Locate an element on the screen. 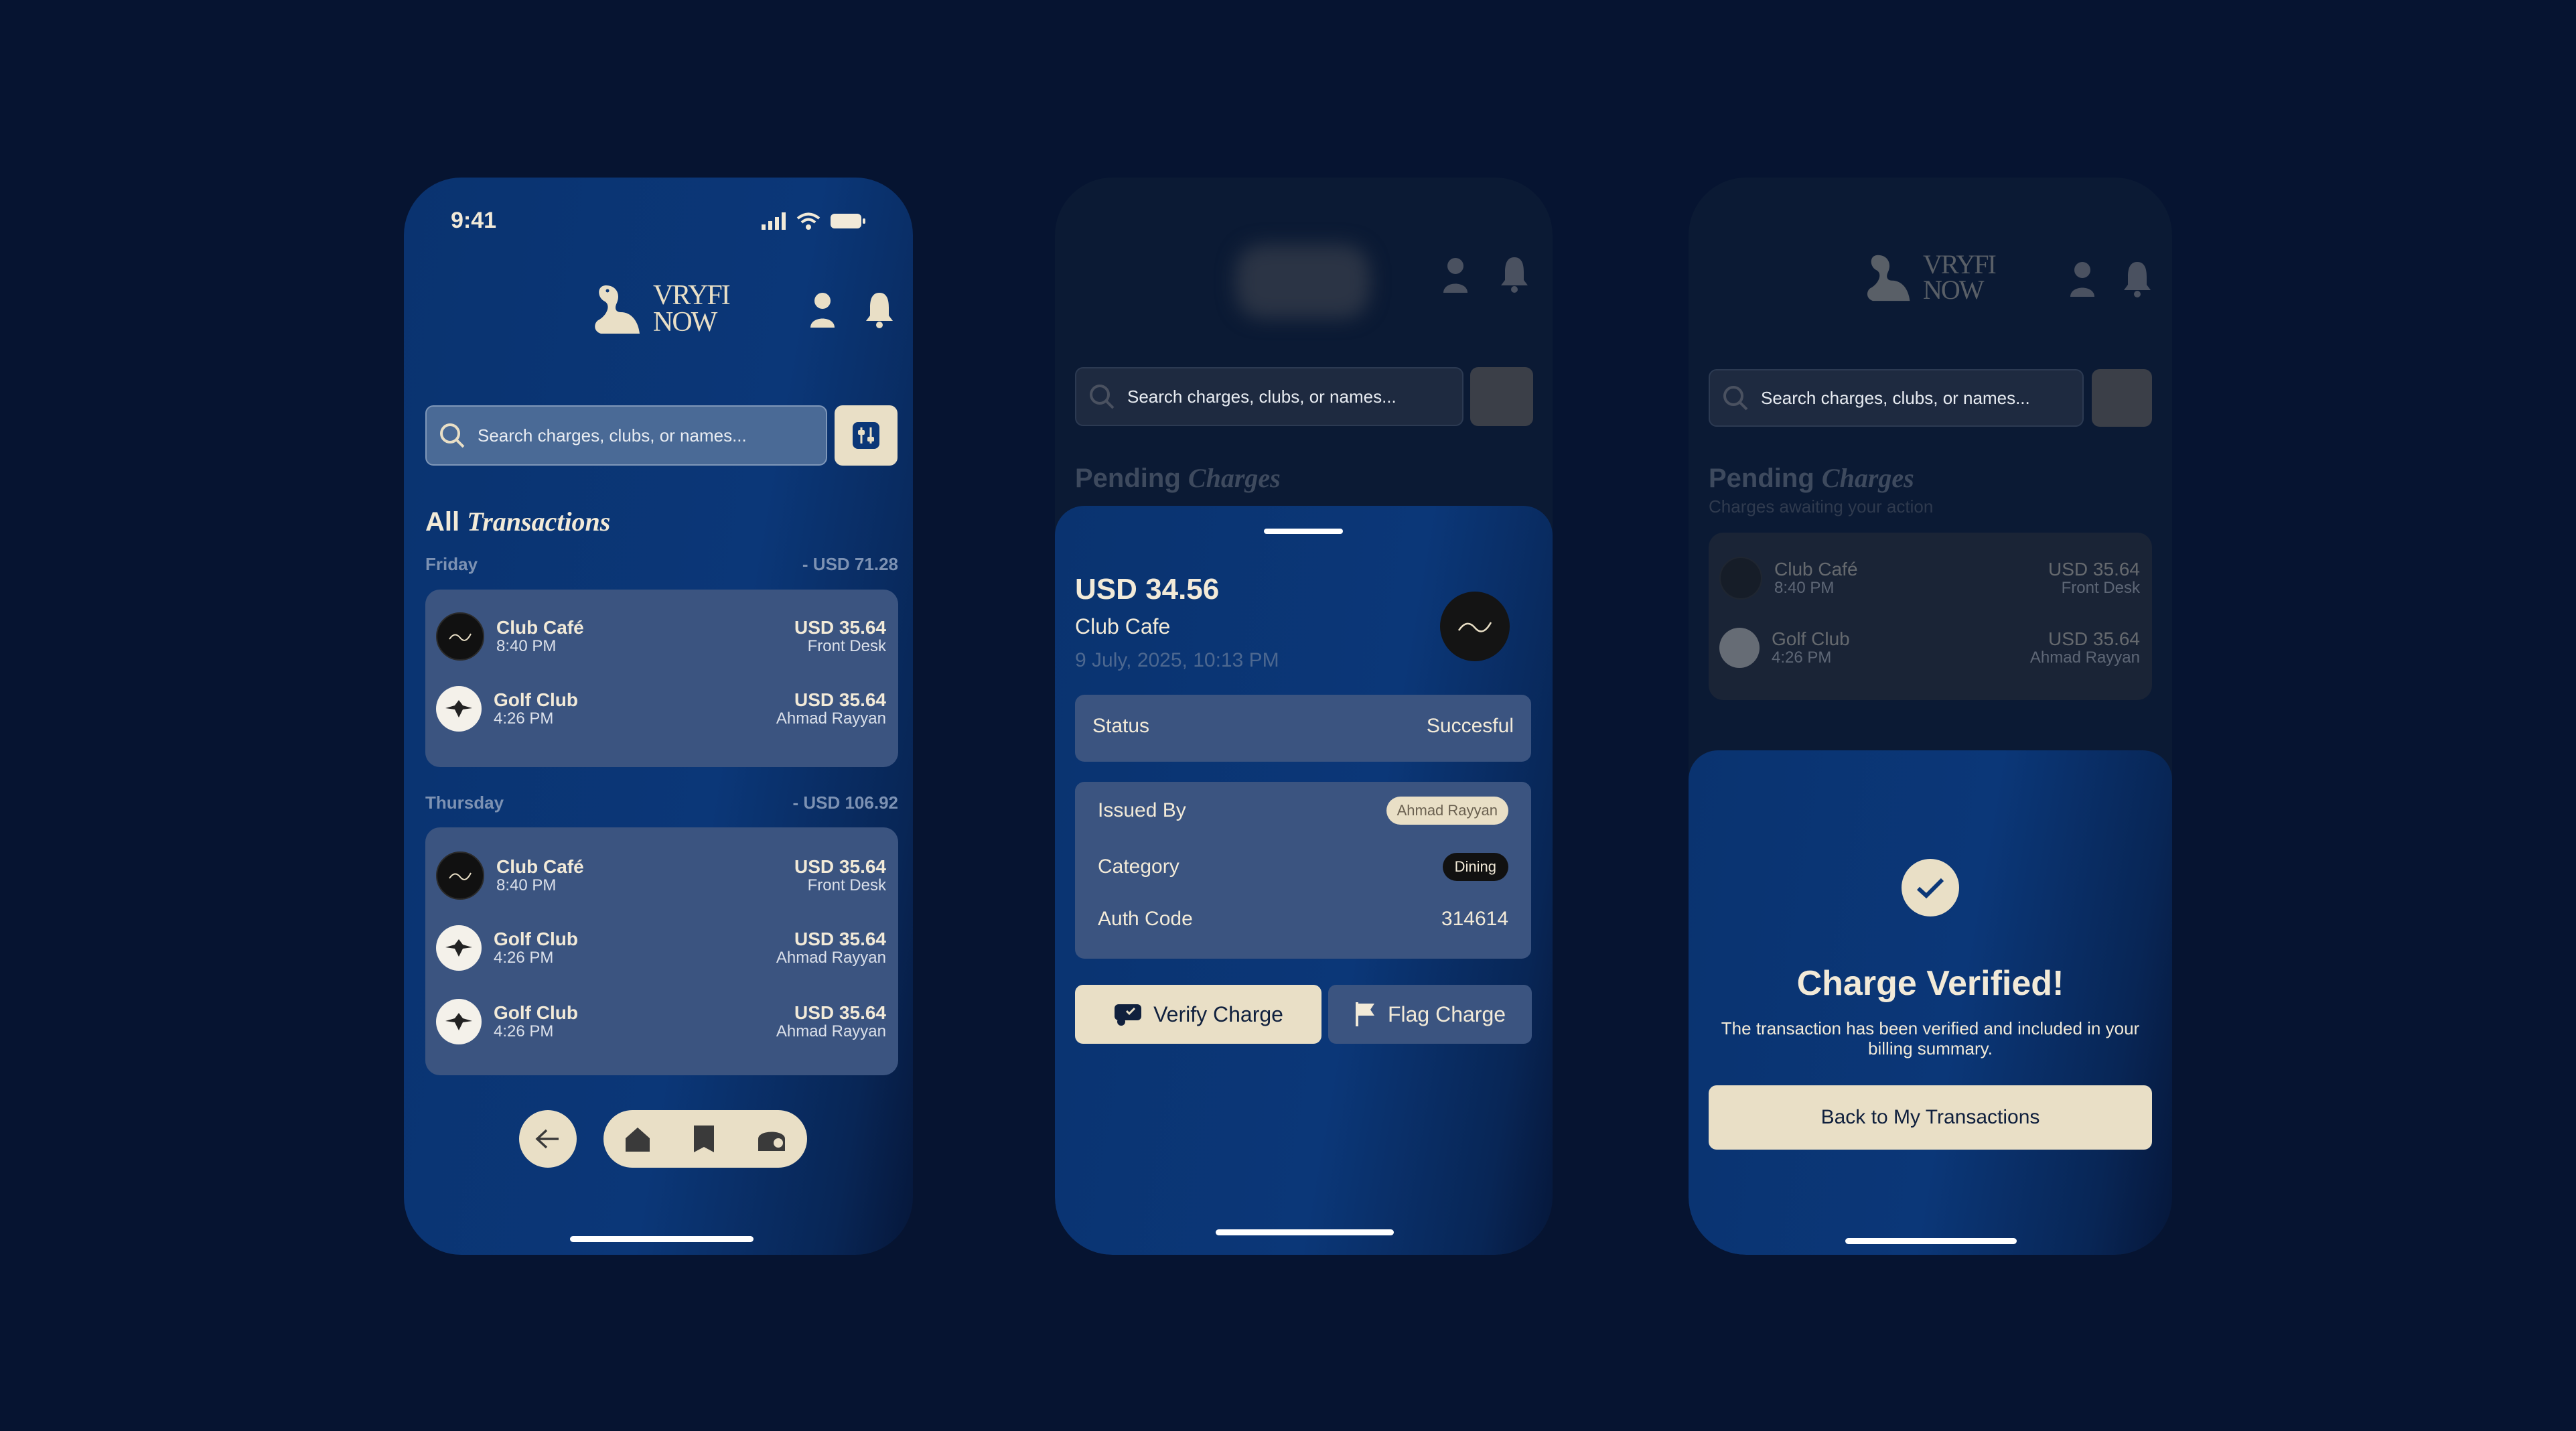  flag-label: Flag Charge is located at coordinates (1446, 1014).